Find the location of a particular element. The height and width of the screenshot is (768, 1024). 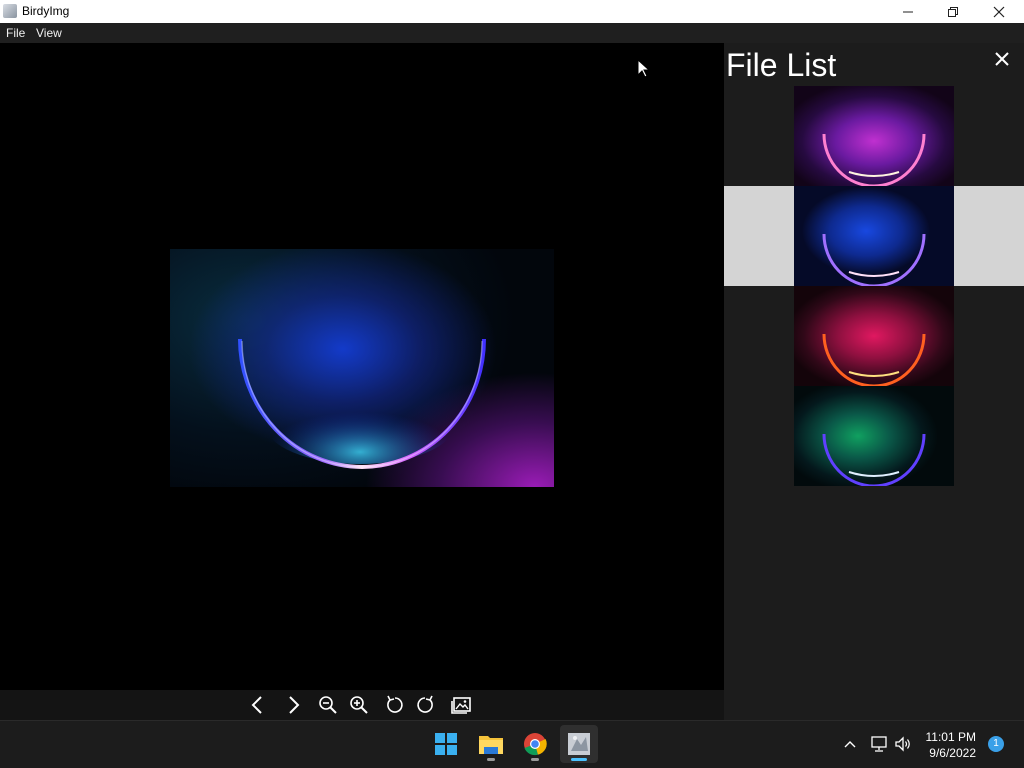

chevron-left-icon is located at coordinates (256, 705).